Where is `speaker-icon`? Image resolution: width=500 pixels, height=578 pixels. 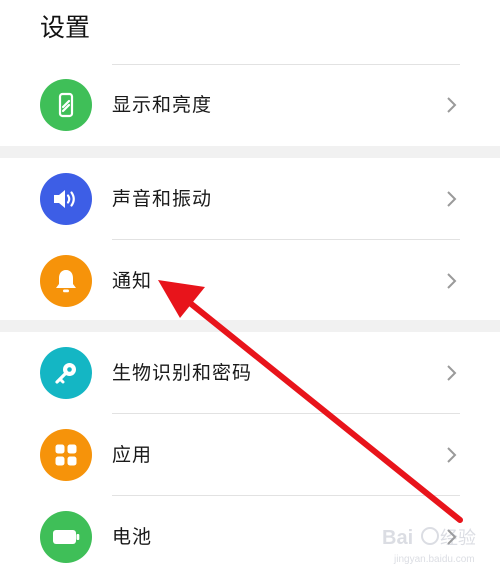
speaker-icon is located at coordinates (66, 199).